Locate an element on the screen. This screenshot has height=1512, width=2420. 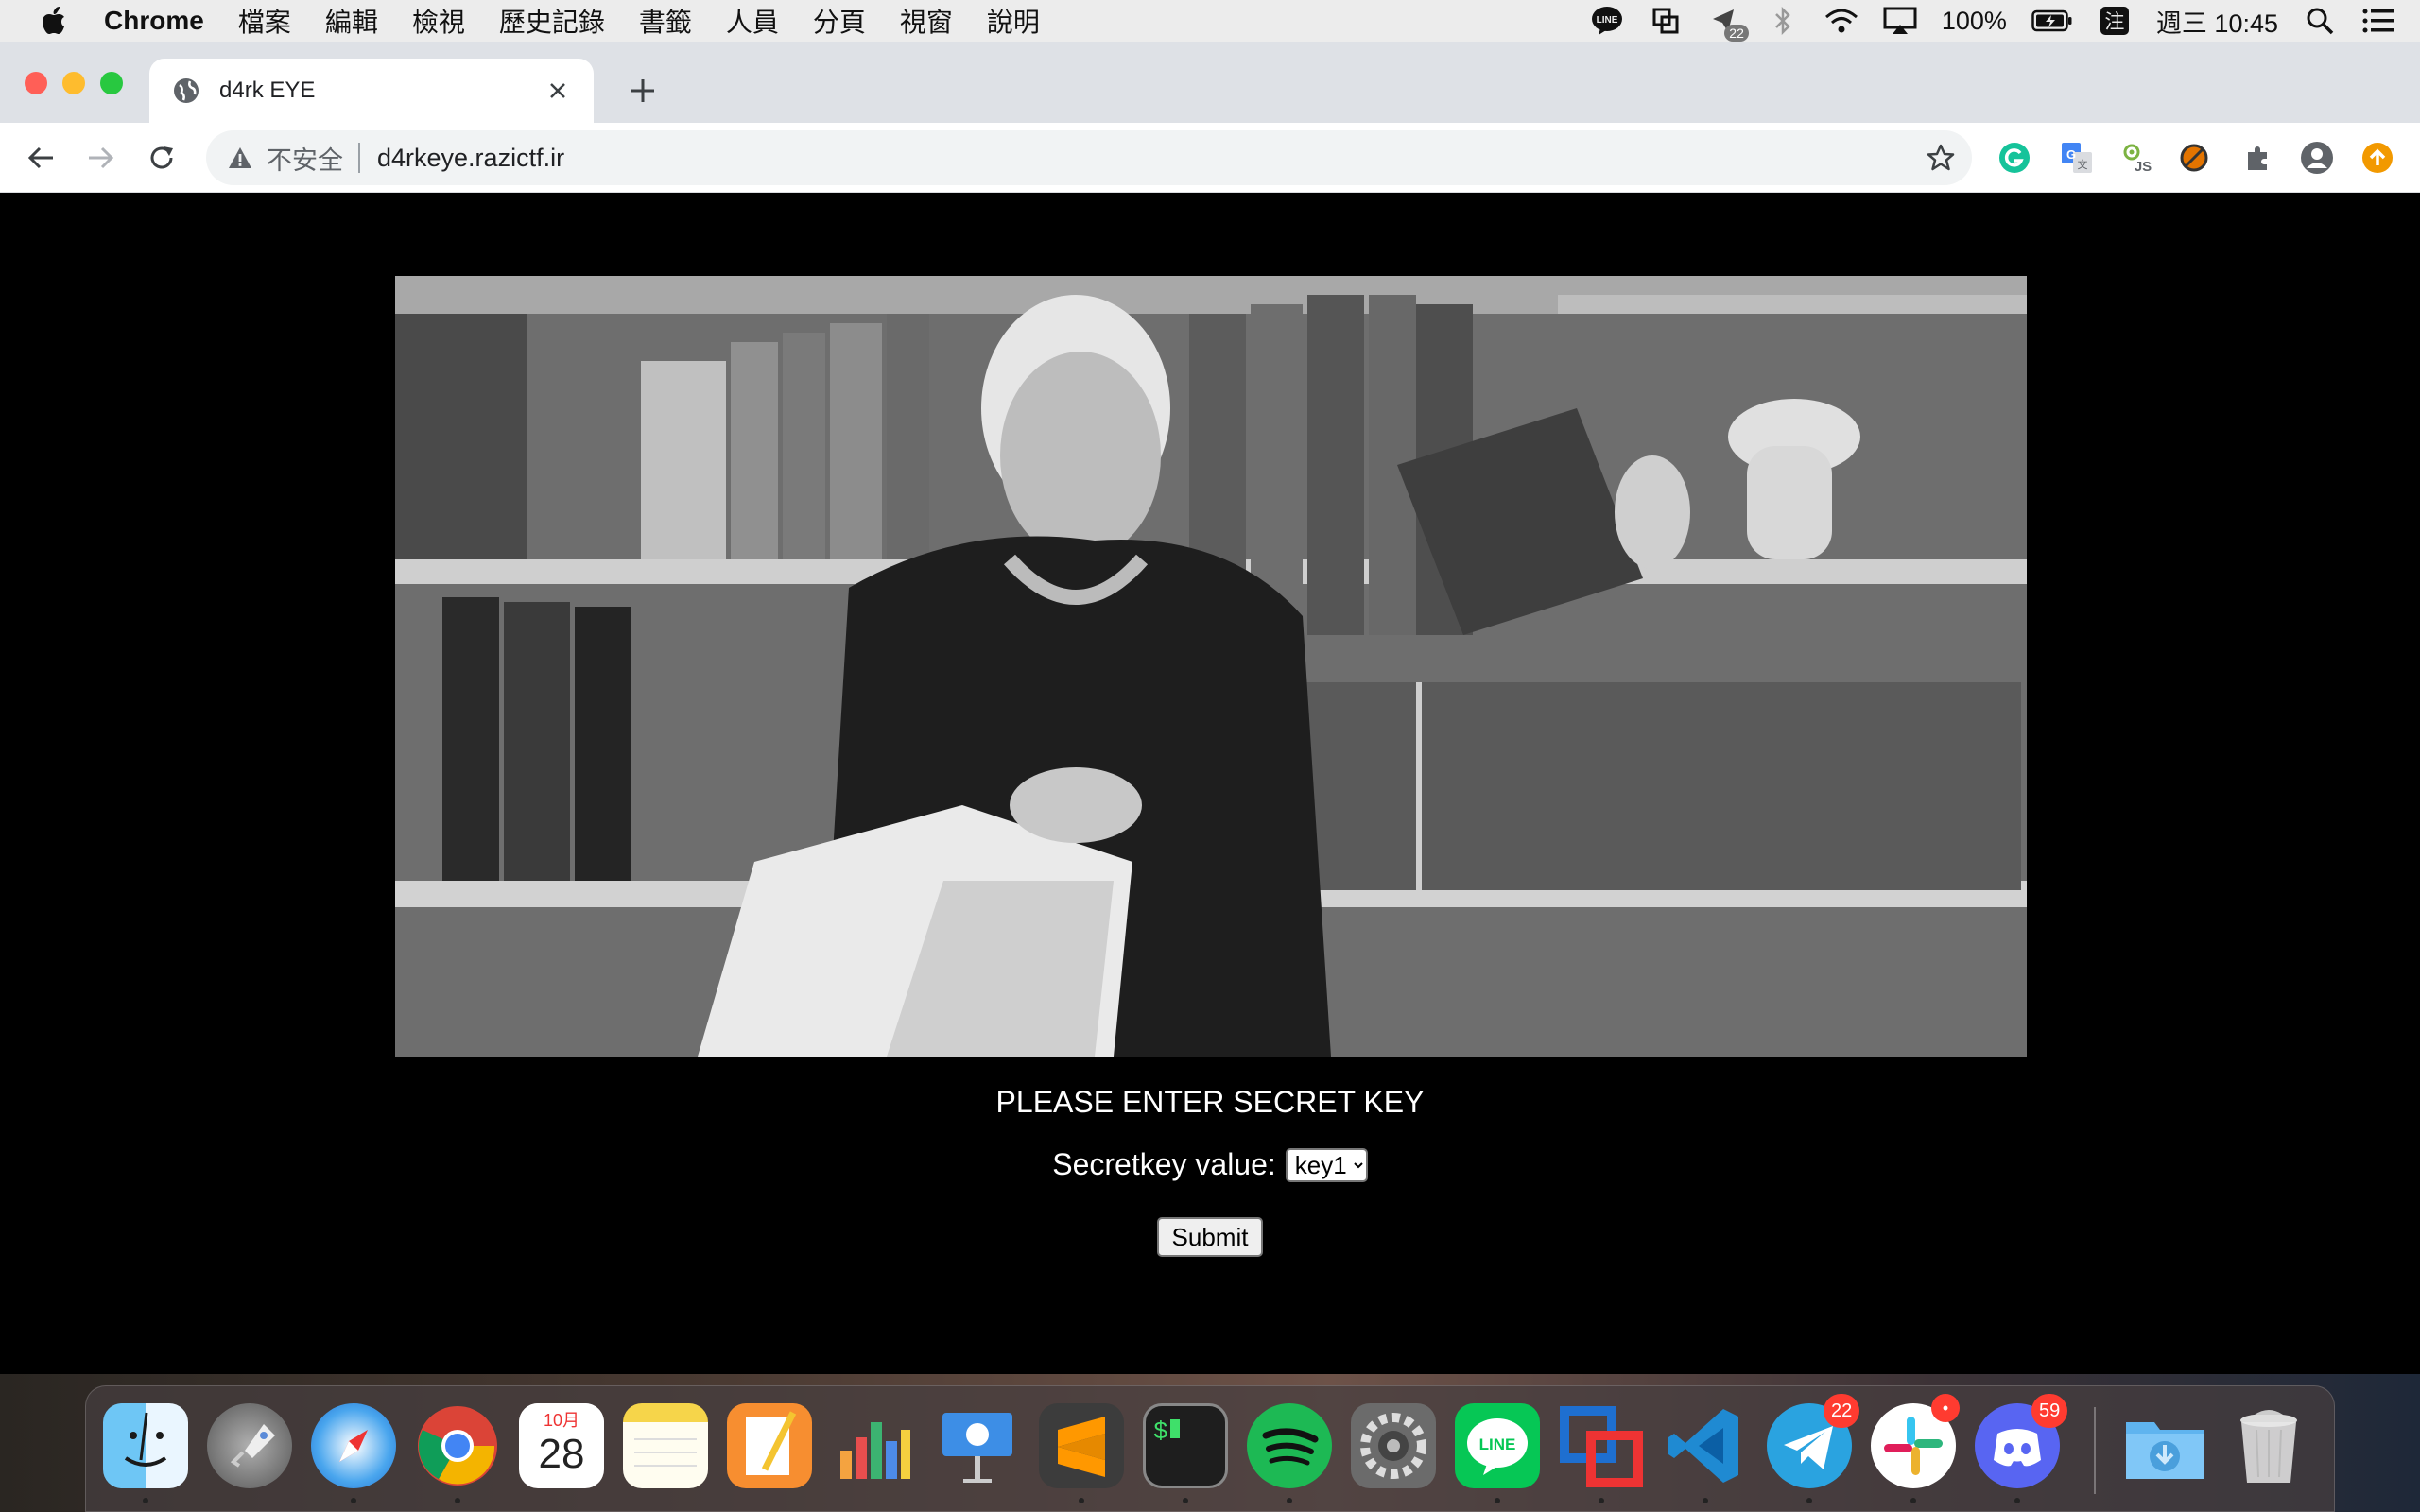
battery-icon is located at coordinates (2052, 21).